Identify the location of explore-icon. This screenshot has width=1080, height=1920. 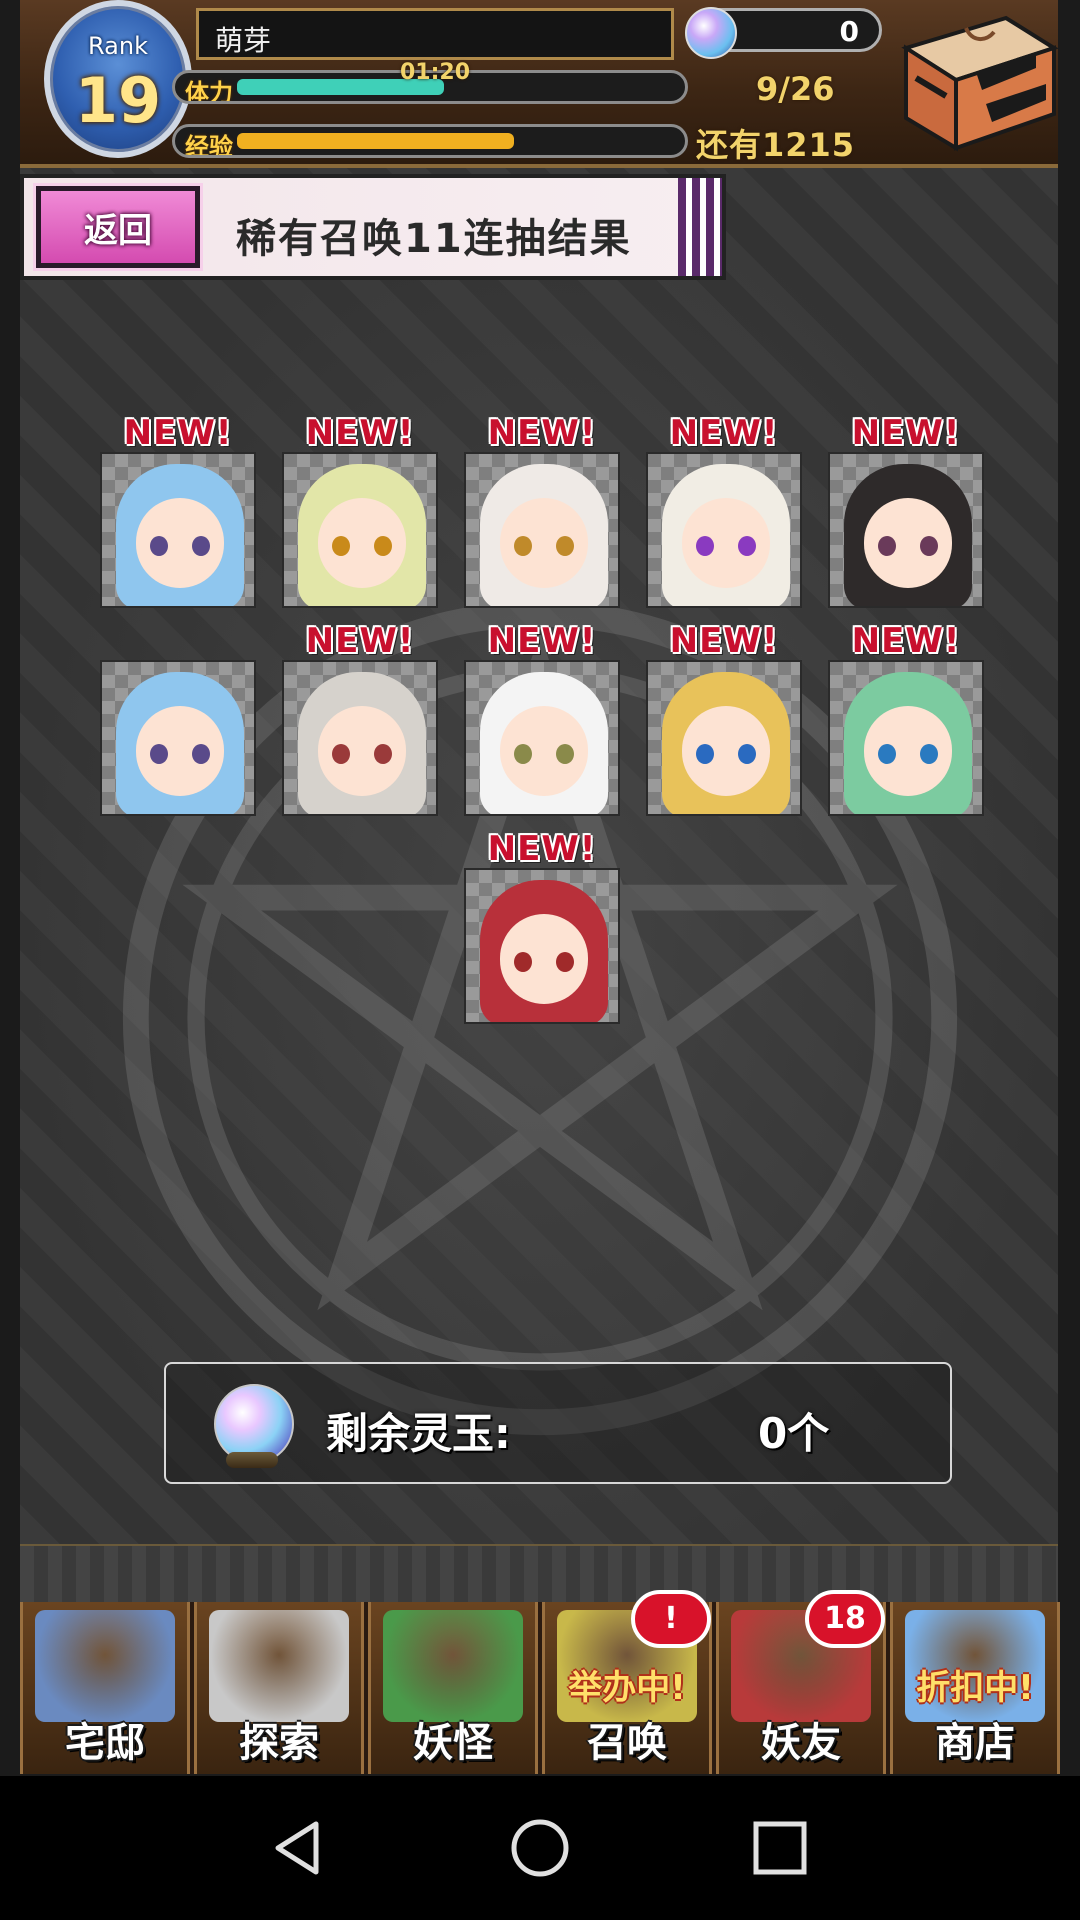
(279, 1666).